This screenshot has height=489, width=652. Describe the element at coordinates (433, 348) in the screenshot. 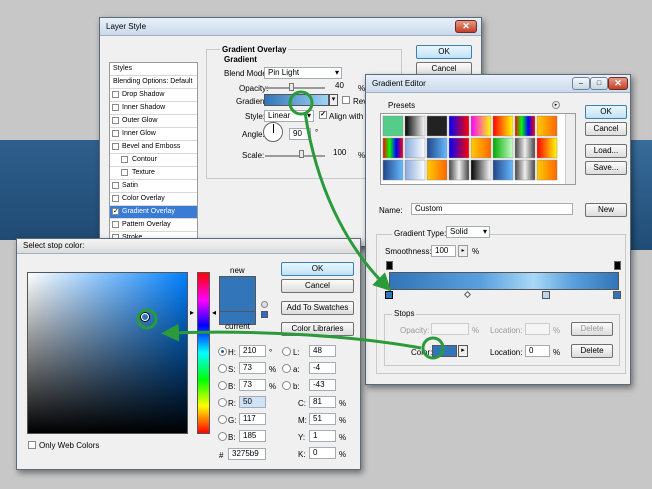

I see `stop-color-highlight` at that location.